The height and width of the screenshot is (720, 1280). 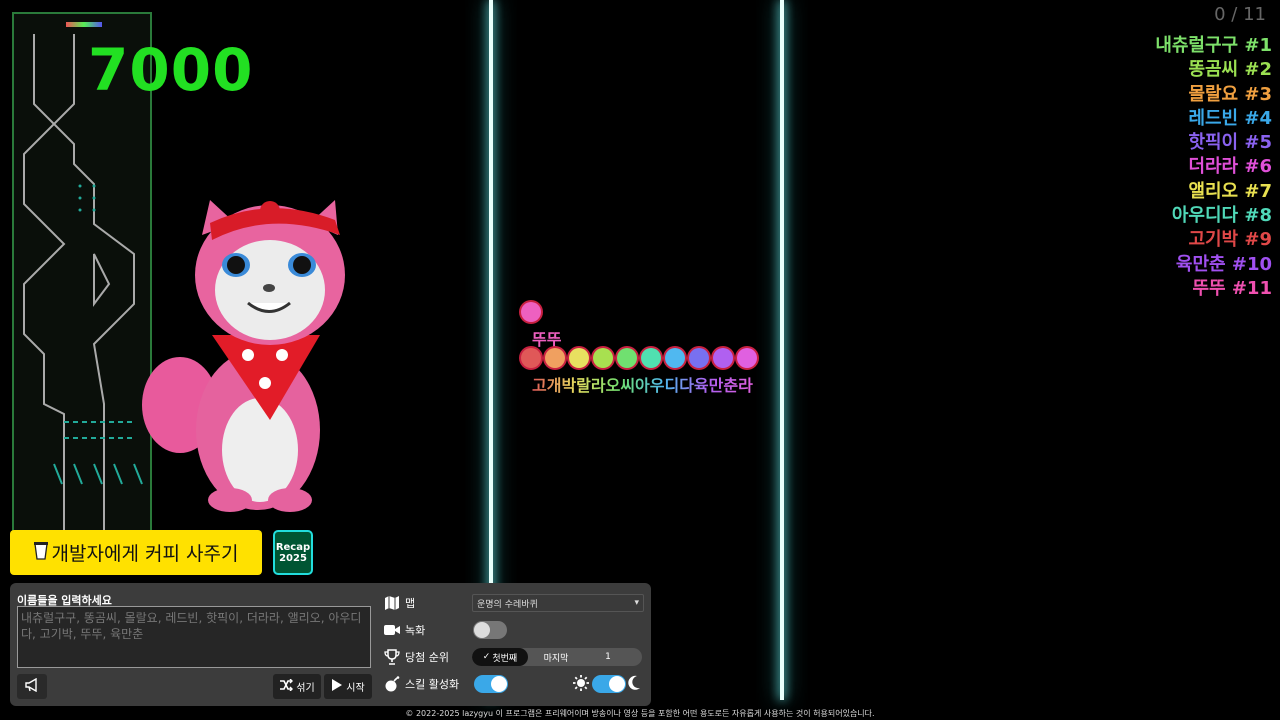 What do you see at coordinates (634, 685) in the screenshot?
I see `moon-icon` at bounding box center [634, 685].